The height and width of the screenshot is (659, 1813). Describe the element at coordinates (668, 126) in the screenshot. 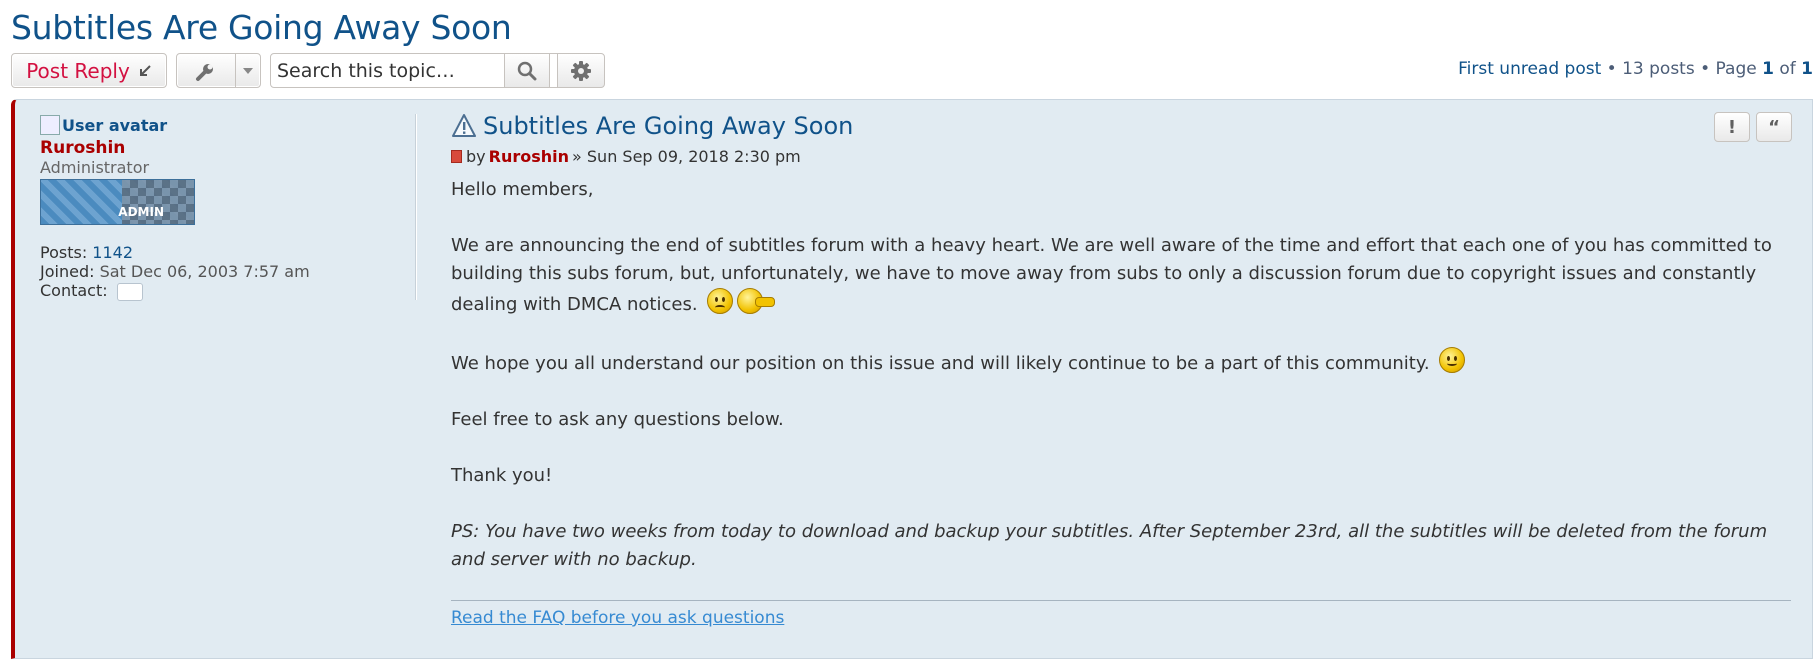

I see `post-title-link: Subtitles Are Going Away Soon` at that location.